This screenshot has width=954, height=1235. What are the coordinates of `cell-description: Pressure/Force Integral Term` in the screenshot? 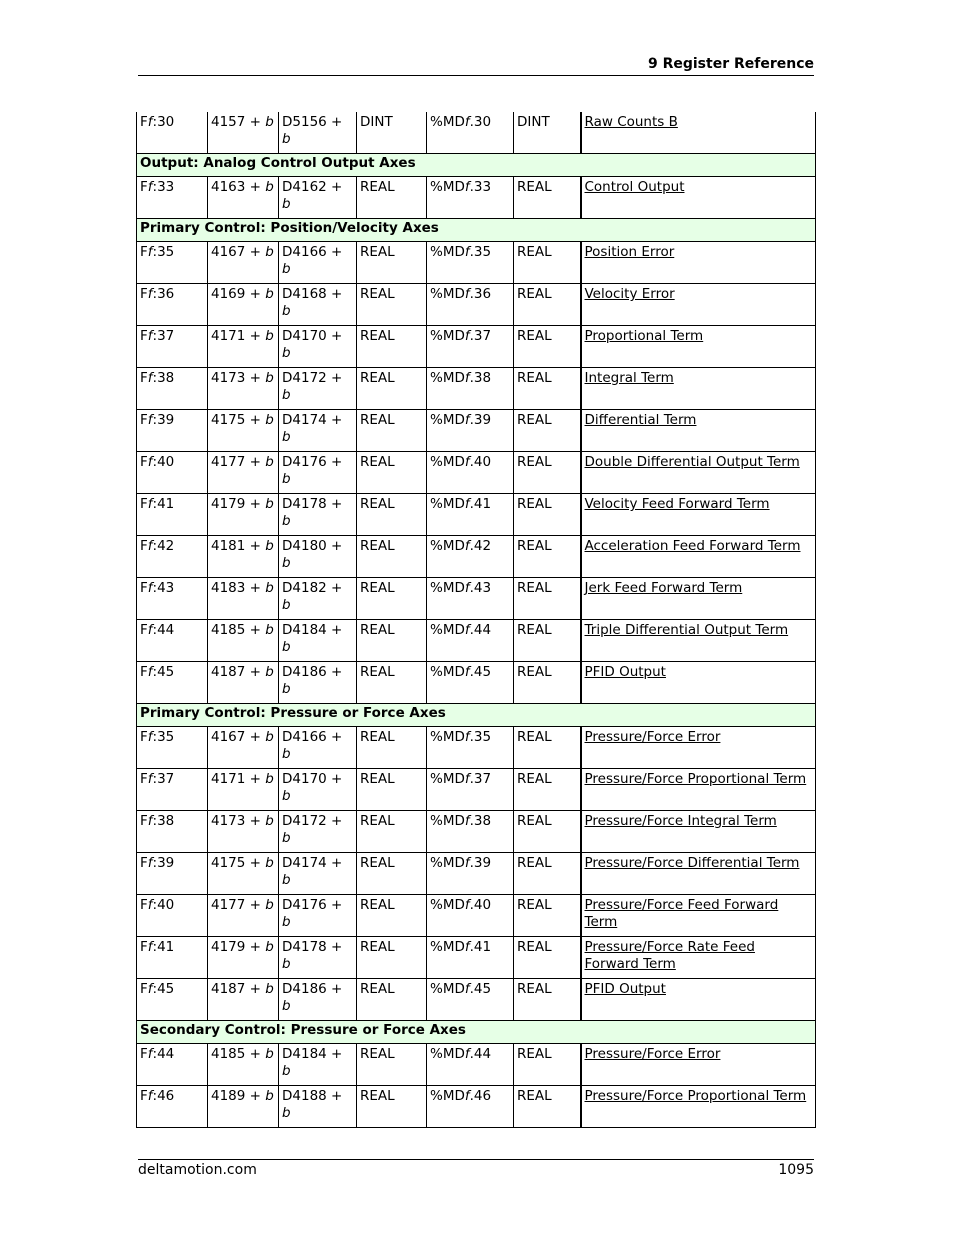 It's located at (697, 831).